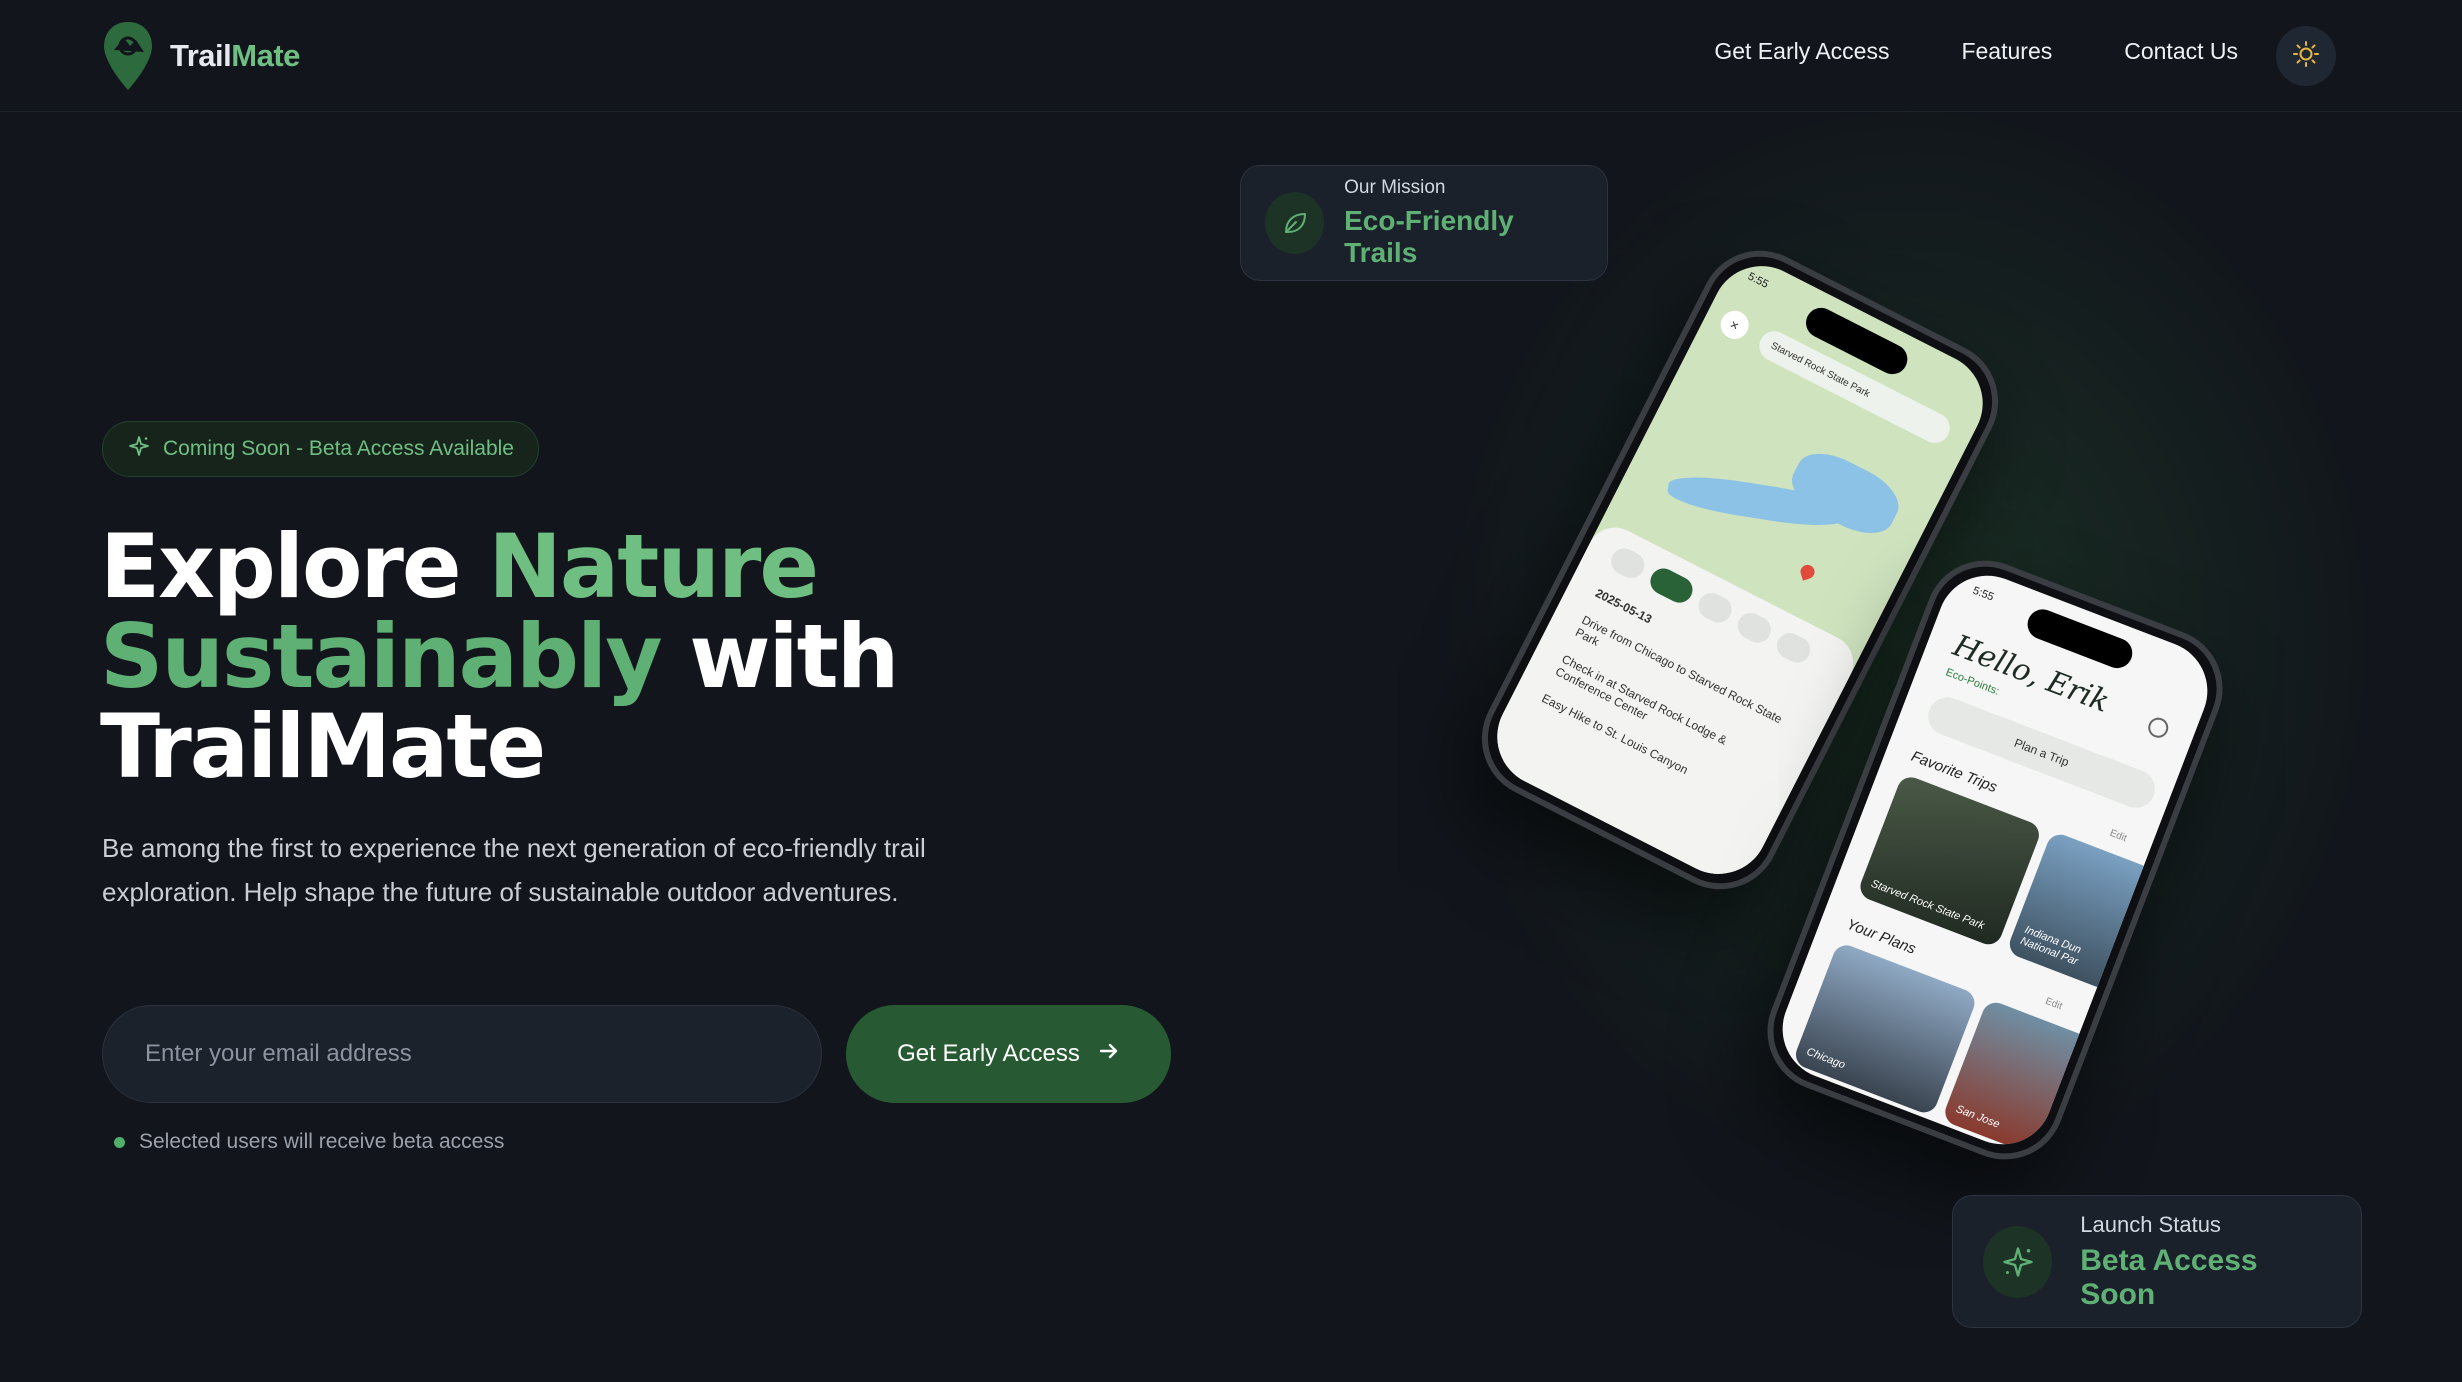 The height and width of the screenshot is (1382, 2462). What do you see at coordinates (1758, 280) in the screenshot?
I see `map-time: 5:55` at bounding box center [1758, 280].